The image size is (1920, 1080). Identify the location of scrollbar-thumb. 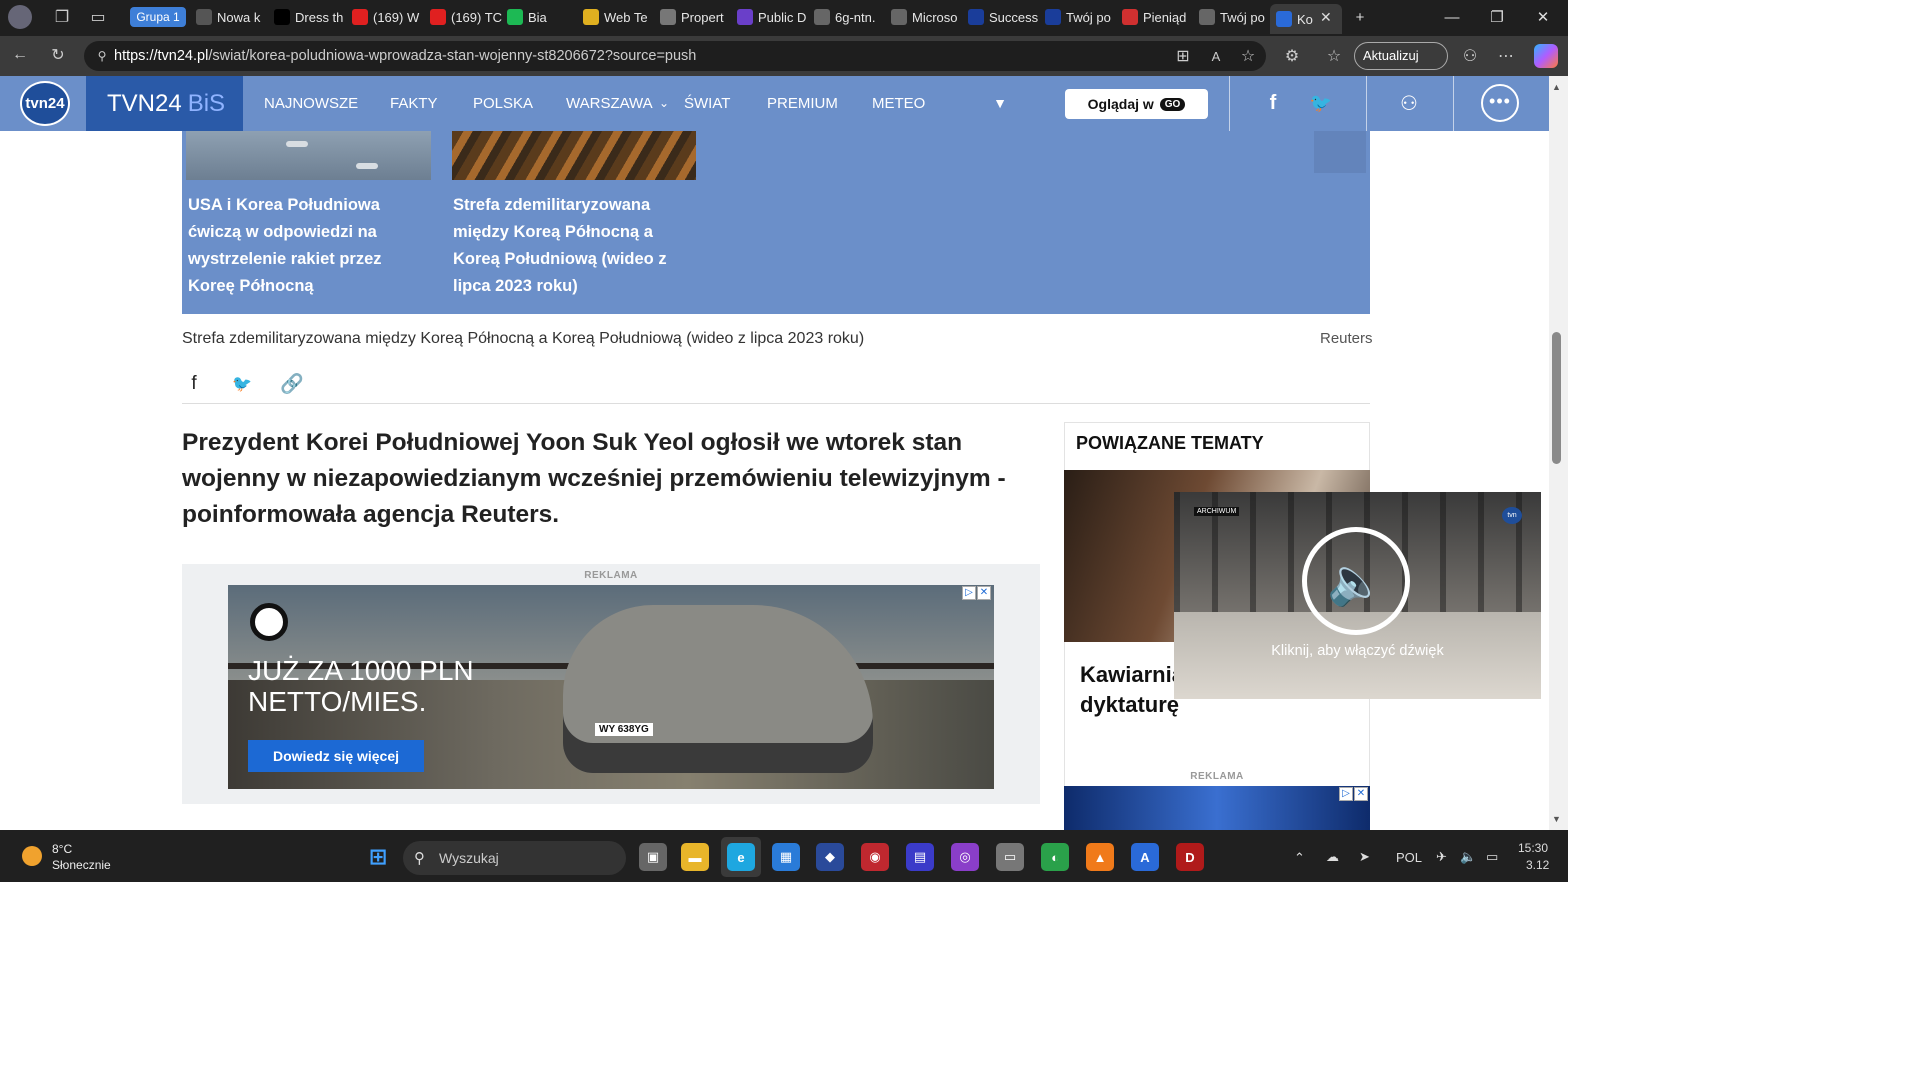
(1556, 398).